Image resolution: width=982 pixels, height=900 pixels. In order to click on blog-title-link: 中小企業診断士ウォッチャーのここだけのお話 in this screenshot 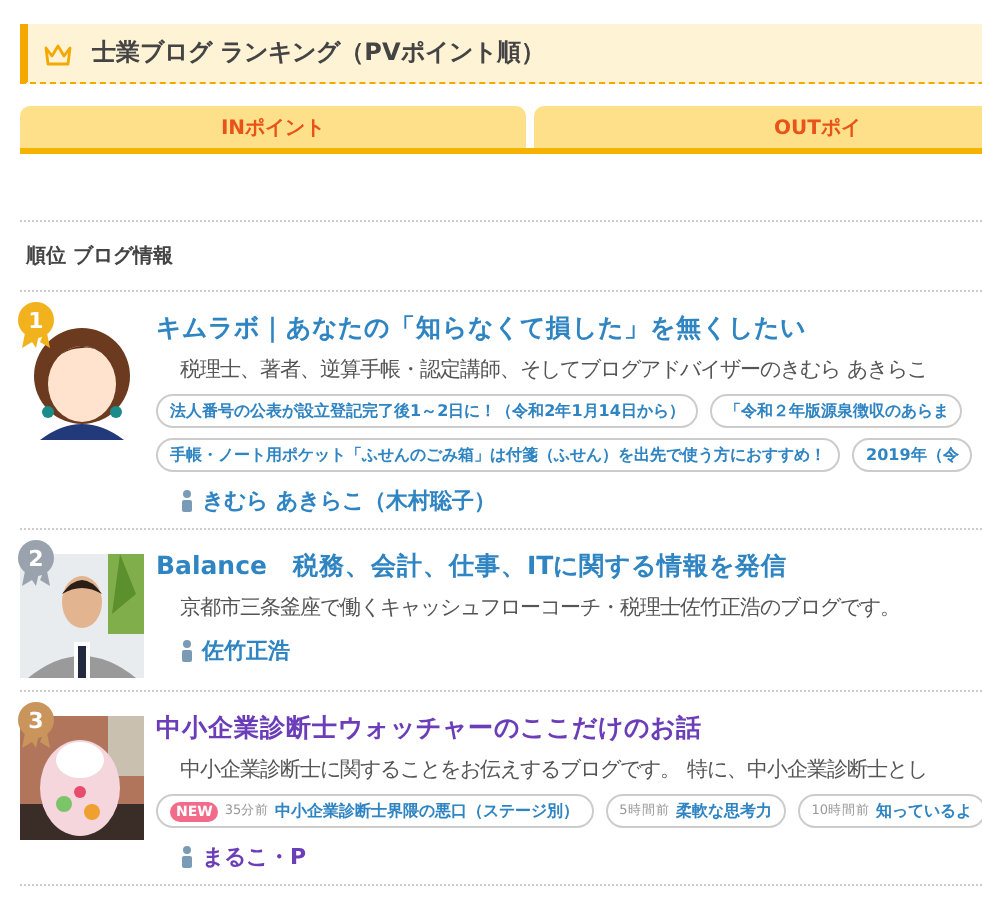, I will do `click(569, 729)`.